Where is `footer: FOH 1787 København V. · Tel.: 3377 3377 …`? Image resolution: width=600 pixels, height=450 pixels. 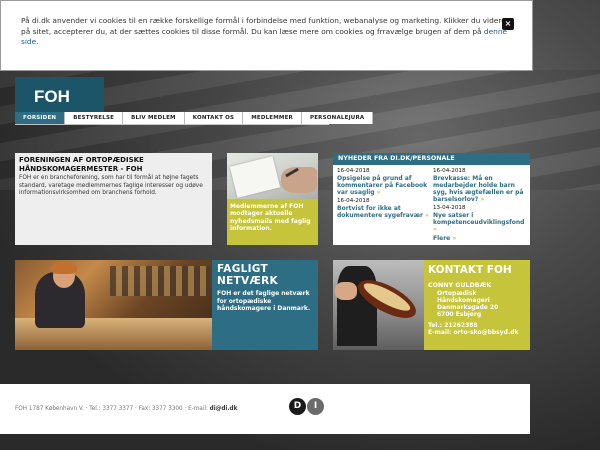
footer: FOH 1787 København V. · Tel.: 3377 3377 … is located at coordinates (265, 409).